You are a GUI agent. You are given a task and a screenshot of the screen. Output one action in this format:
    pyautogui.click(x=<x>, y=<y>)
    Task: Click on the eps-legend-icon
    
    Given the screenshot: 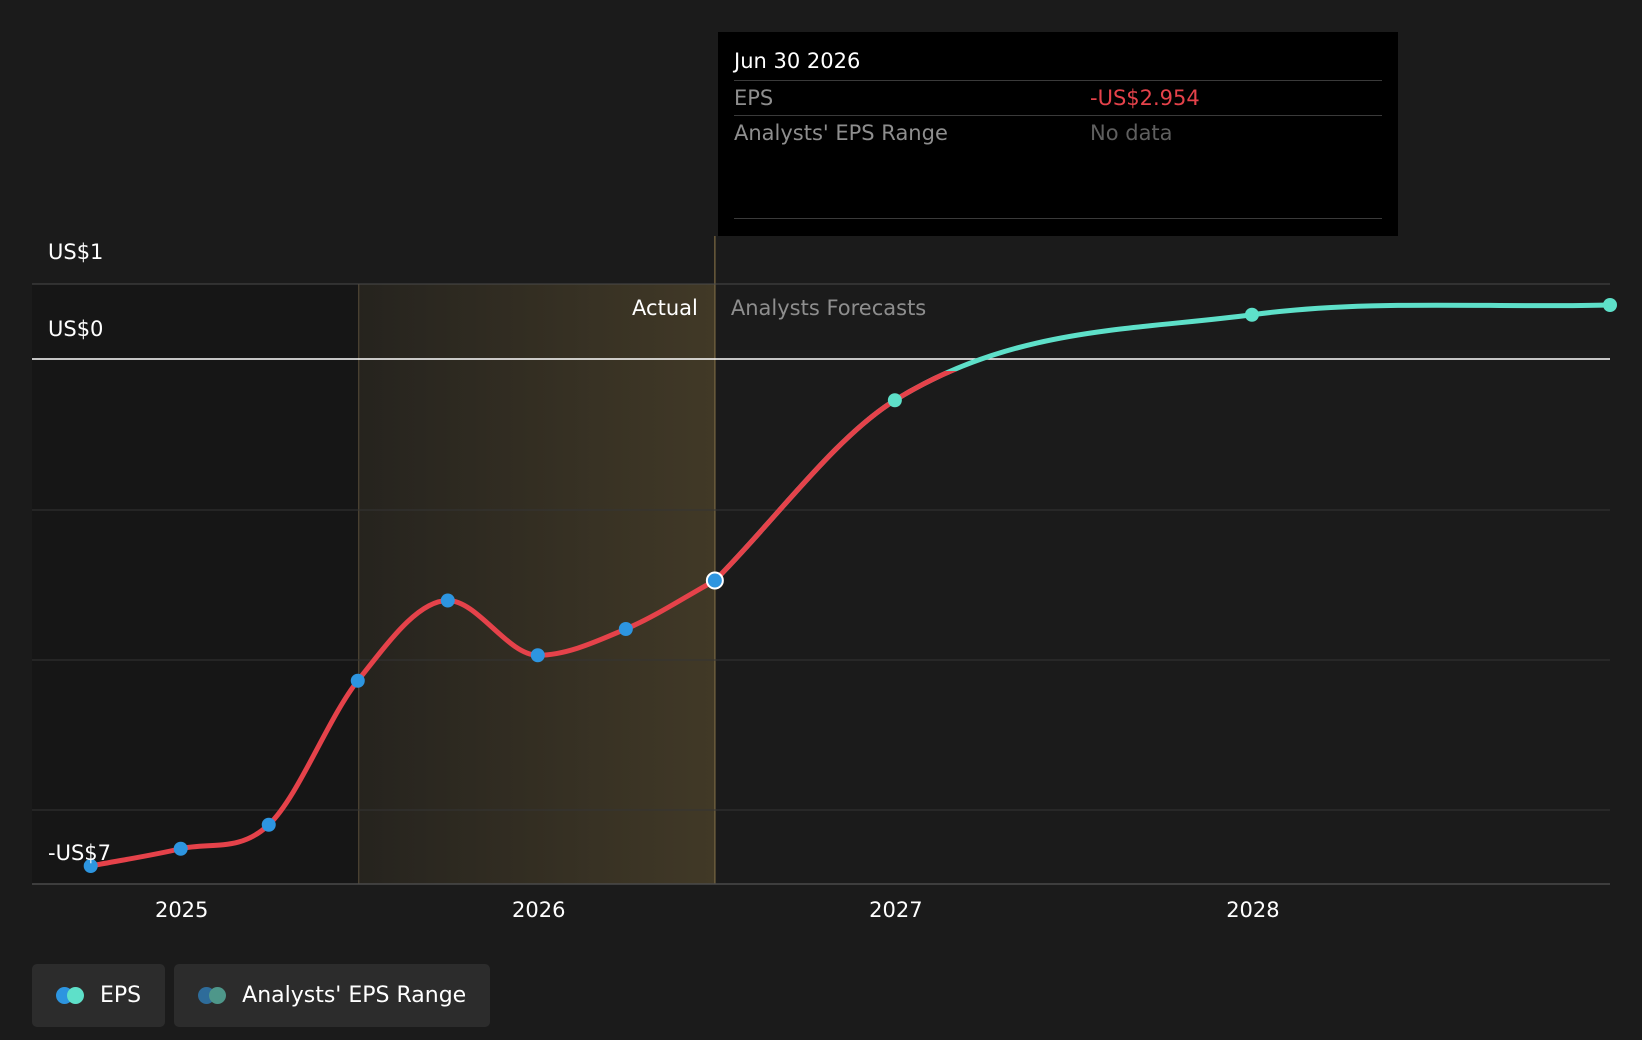 What is the action you would take?
    pyautogui.click(x=71, y=995)
    